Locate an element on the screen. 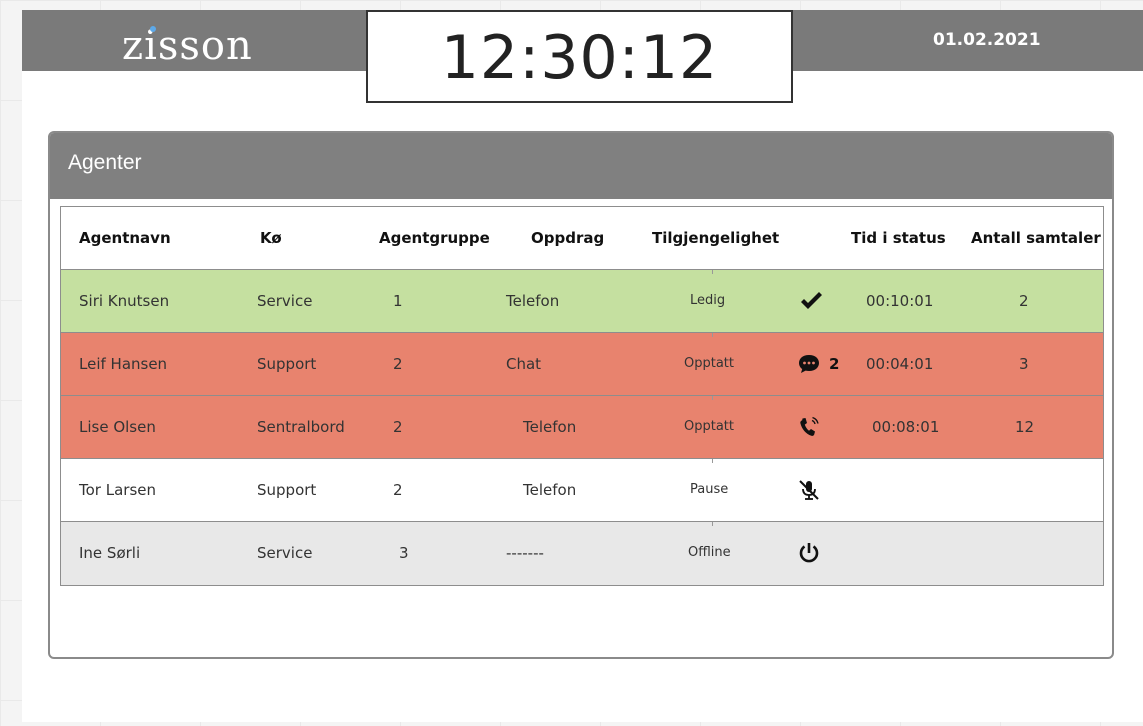 This screenshot has width=1143, height=726. clock-box: 12:30:12 is located at coordinates (579, 56).